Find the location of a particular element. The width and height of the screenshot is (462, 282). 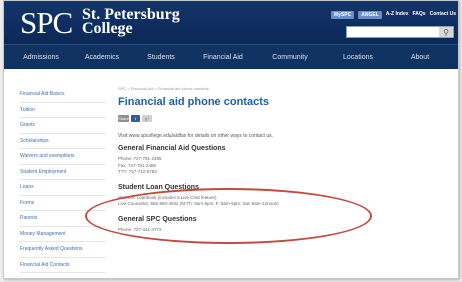

sidebar-item-parents: Parents is located at coordinates (63, 219).